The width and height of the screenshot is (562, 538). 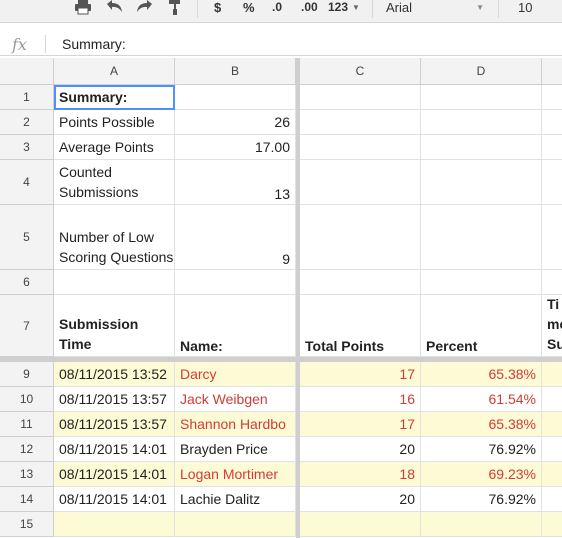 What do you see at coordinates (27, 282) in the screenshot?
I see `row-header: 6` at bounding box center [27, 282].